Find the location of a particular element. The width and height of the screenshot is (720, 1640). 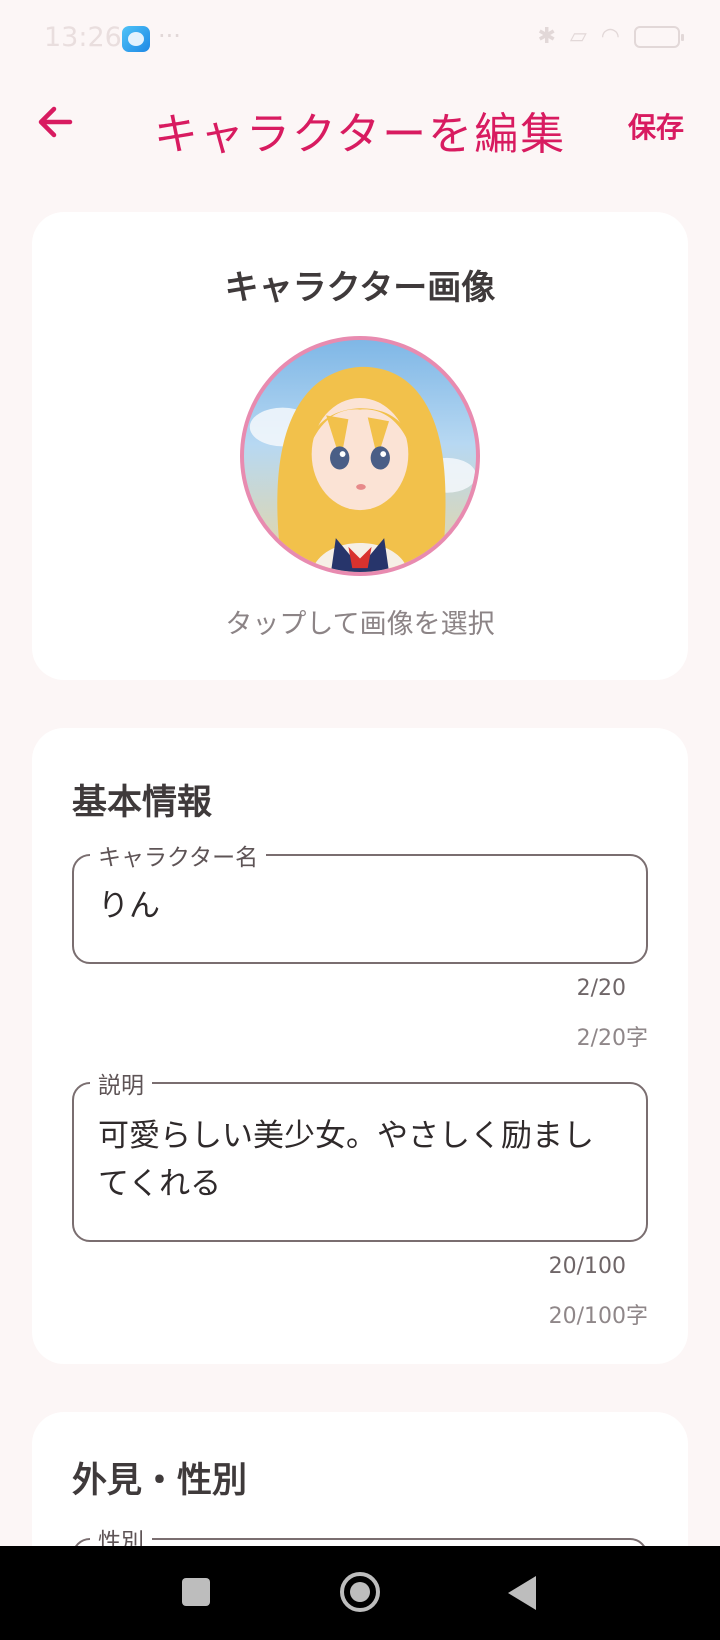

character-portrait-image is located at coordinates (362, 469).